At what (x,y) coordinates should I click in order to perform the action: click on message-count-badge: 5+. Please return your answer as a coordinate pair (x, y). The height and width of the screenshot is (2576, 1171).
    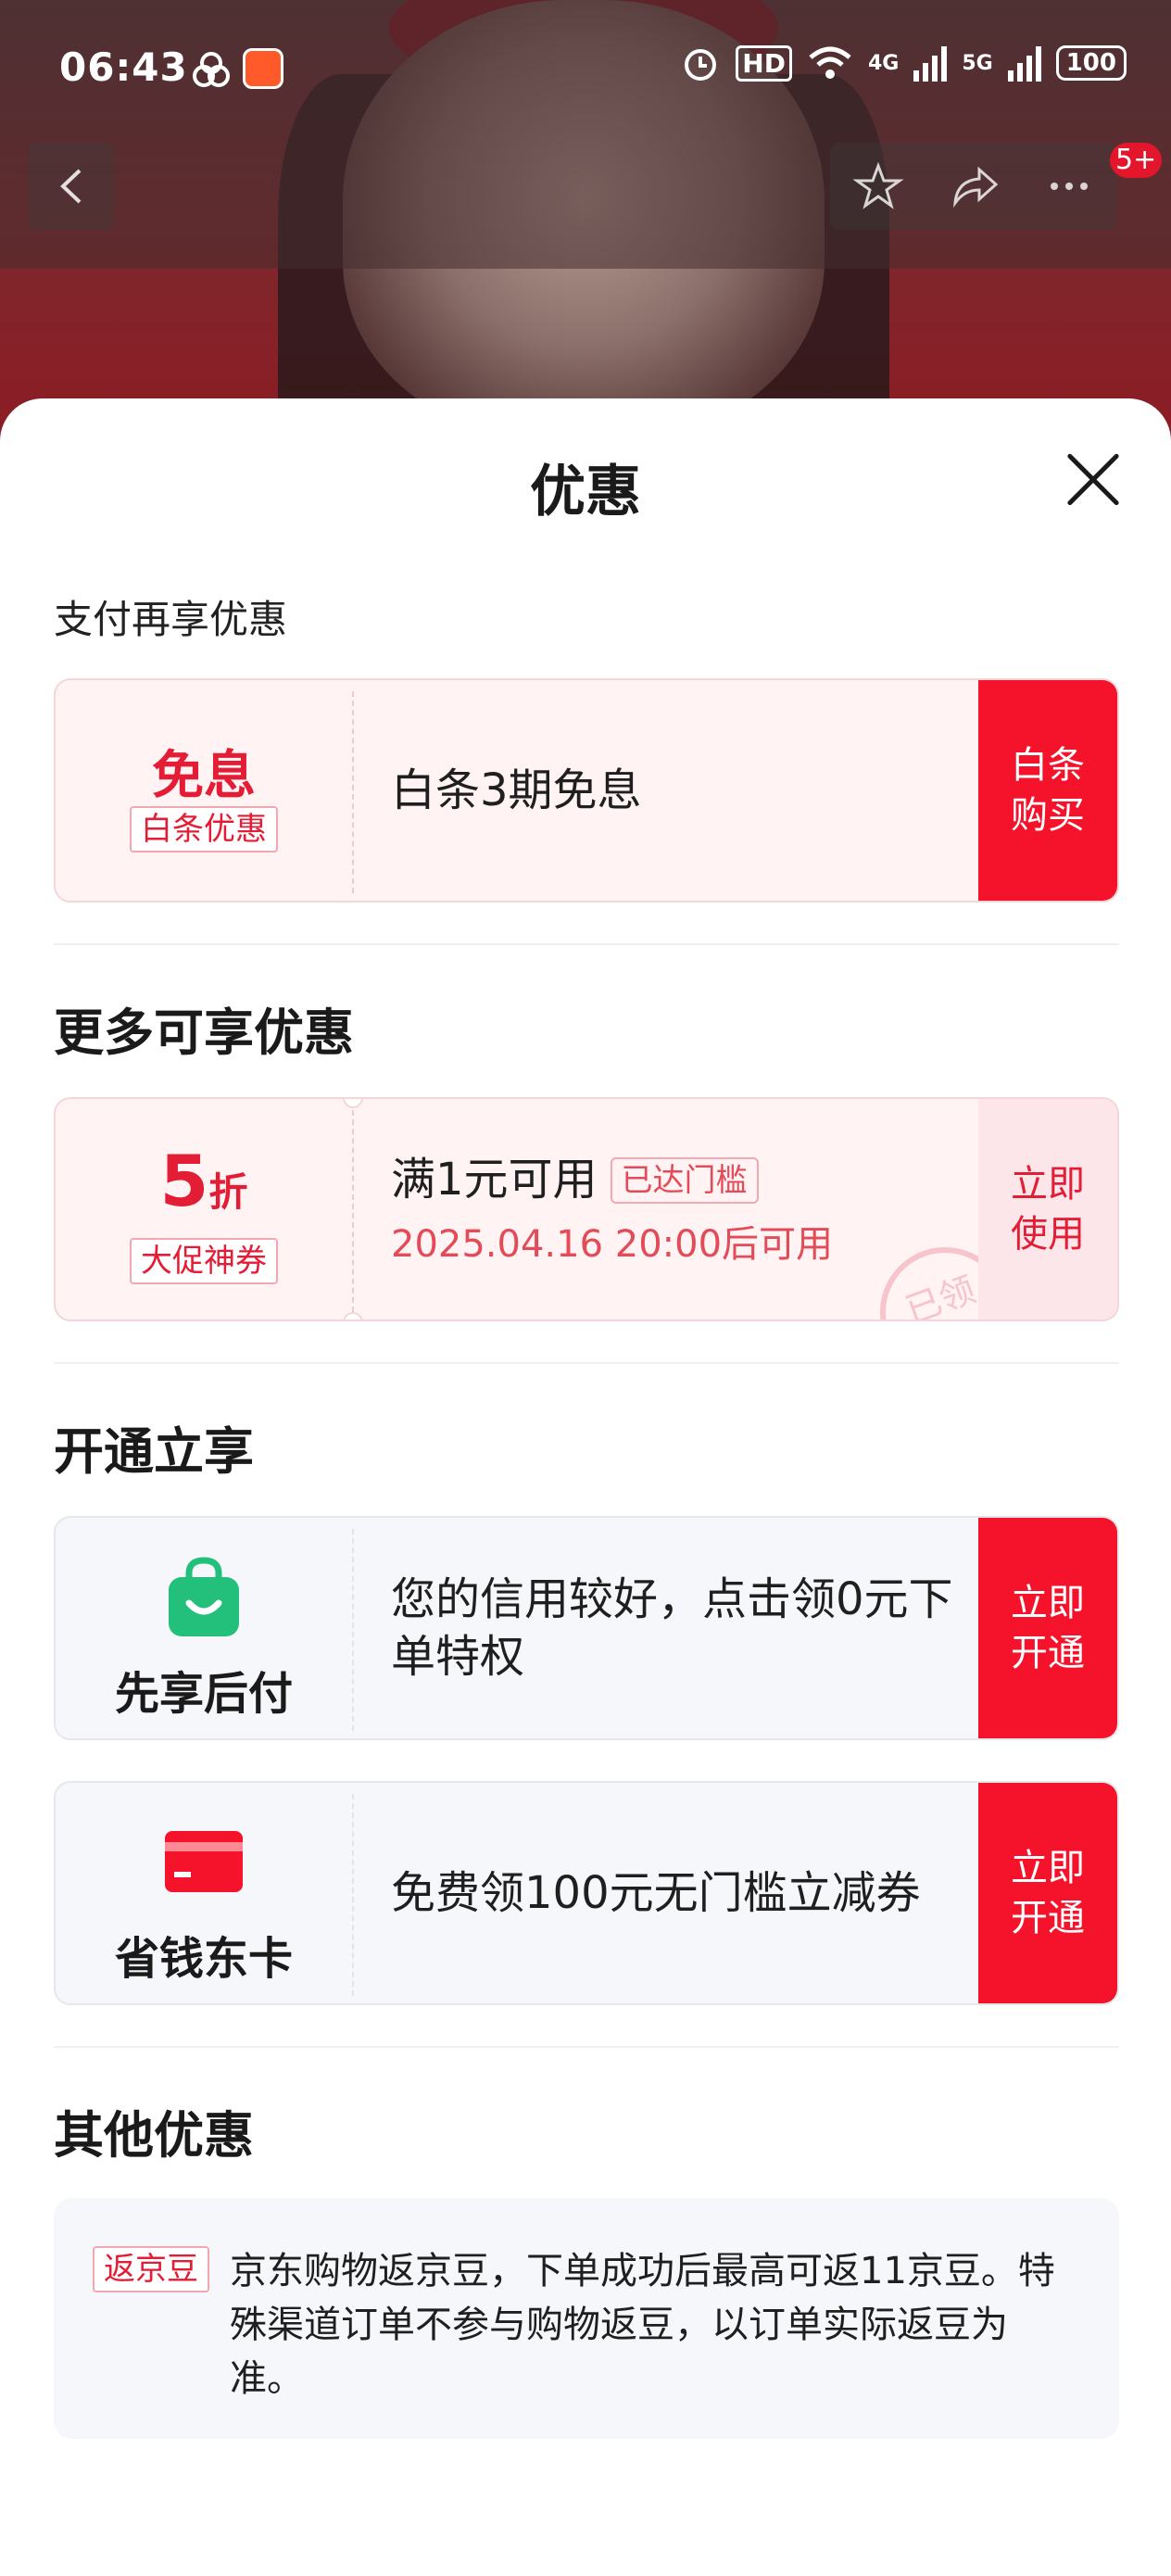
    Looking at the image, I should click on (1136, 160).